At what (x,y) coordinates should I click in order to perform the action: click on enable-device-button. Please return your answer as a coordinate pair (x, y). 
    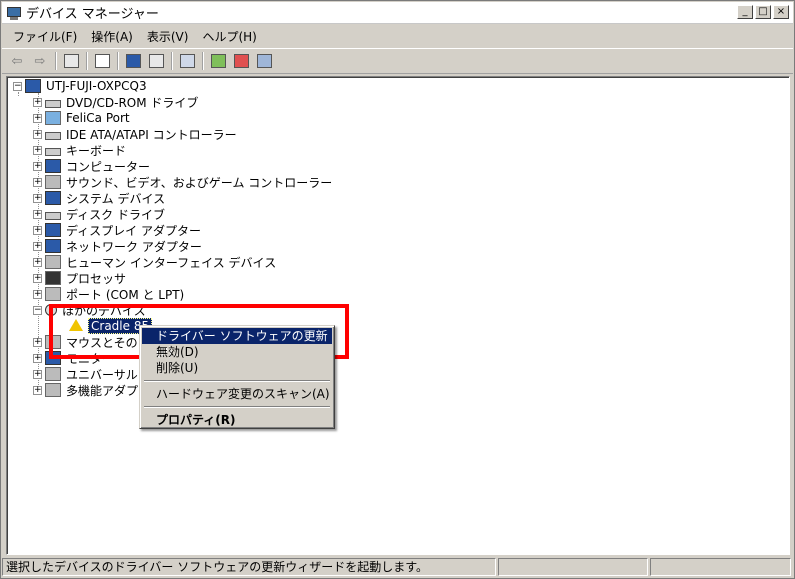
    Looking at the image, I should click on (264, 61).